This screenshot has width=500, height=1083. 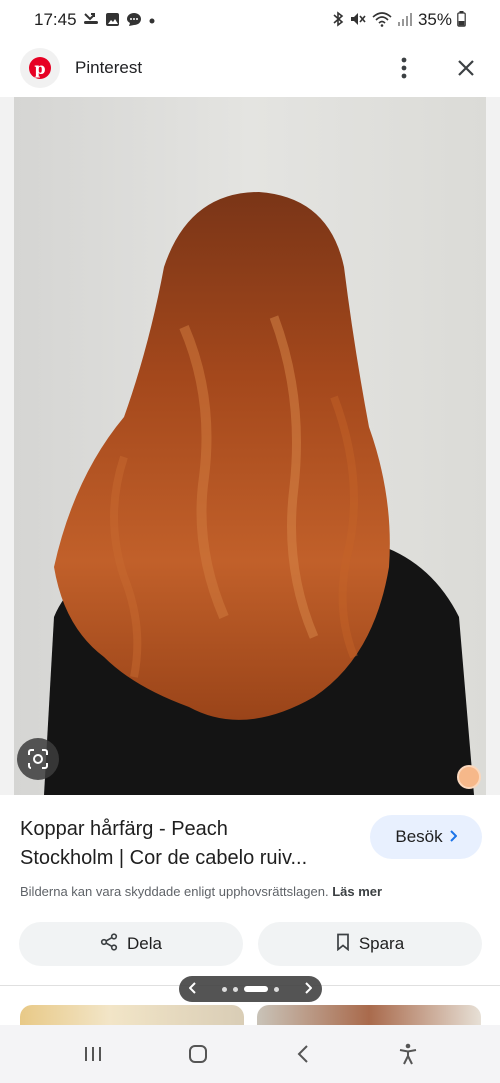 What do you see at coordinates (91, 20) in the screenshot?
I see `missed-call-icon` at bounding box center [91, 20].